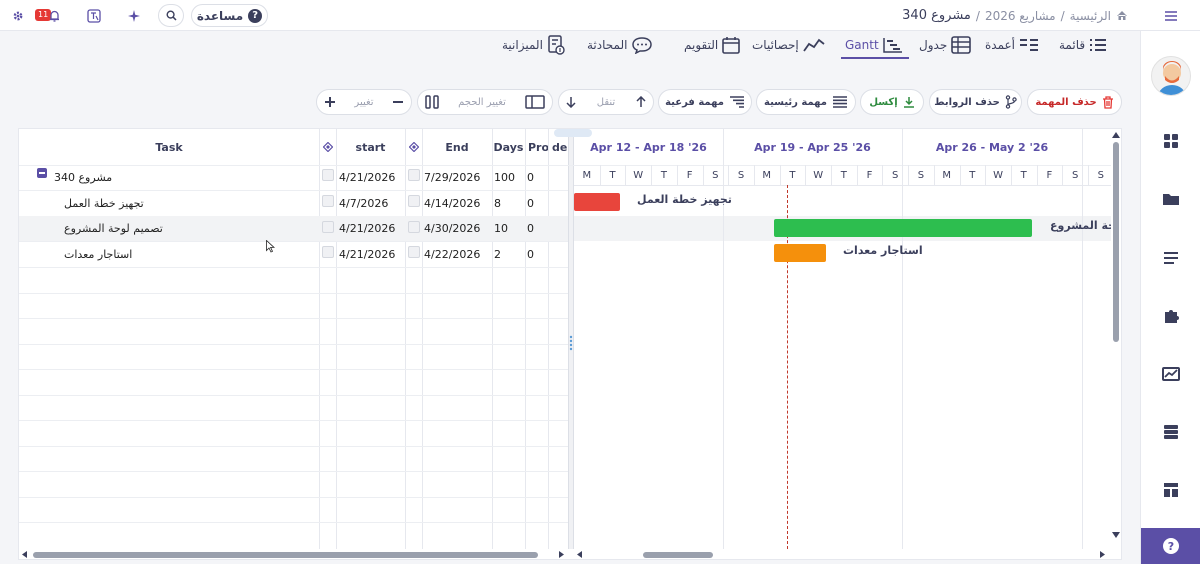 The width and height of the screenshot is (1200, 564). What do you see at coordinates (229, 15) in the screenshot?
I see `help-button: ? مساعدة` at bounding box center [229, 15].